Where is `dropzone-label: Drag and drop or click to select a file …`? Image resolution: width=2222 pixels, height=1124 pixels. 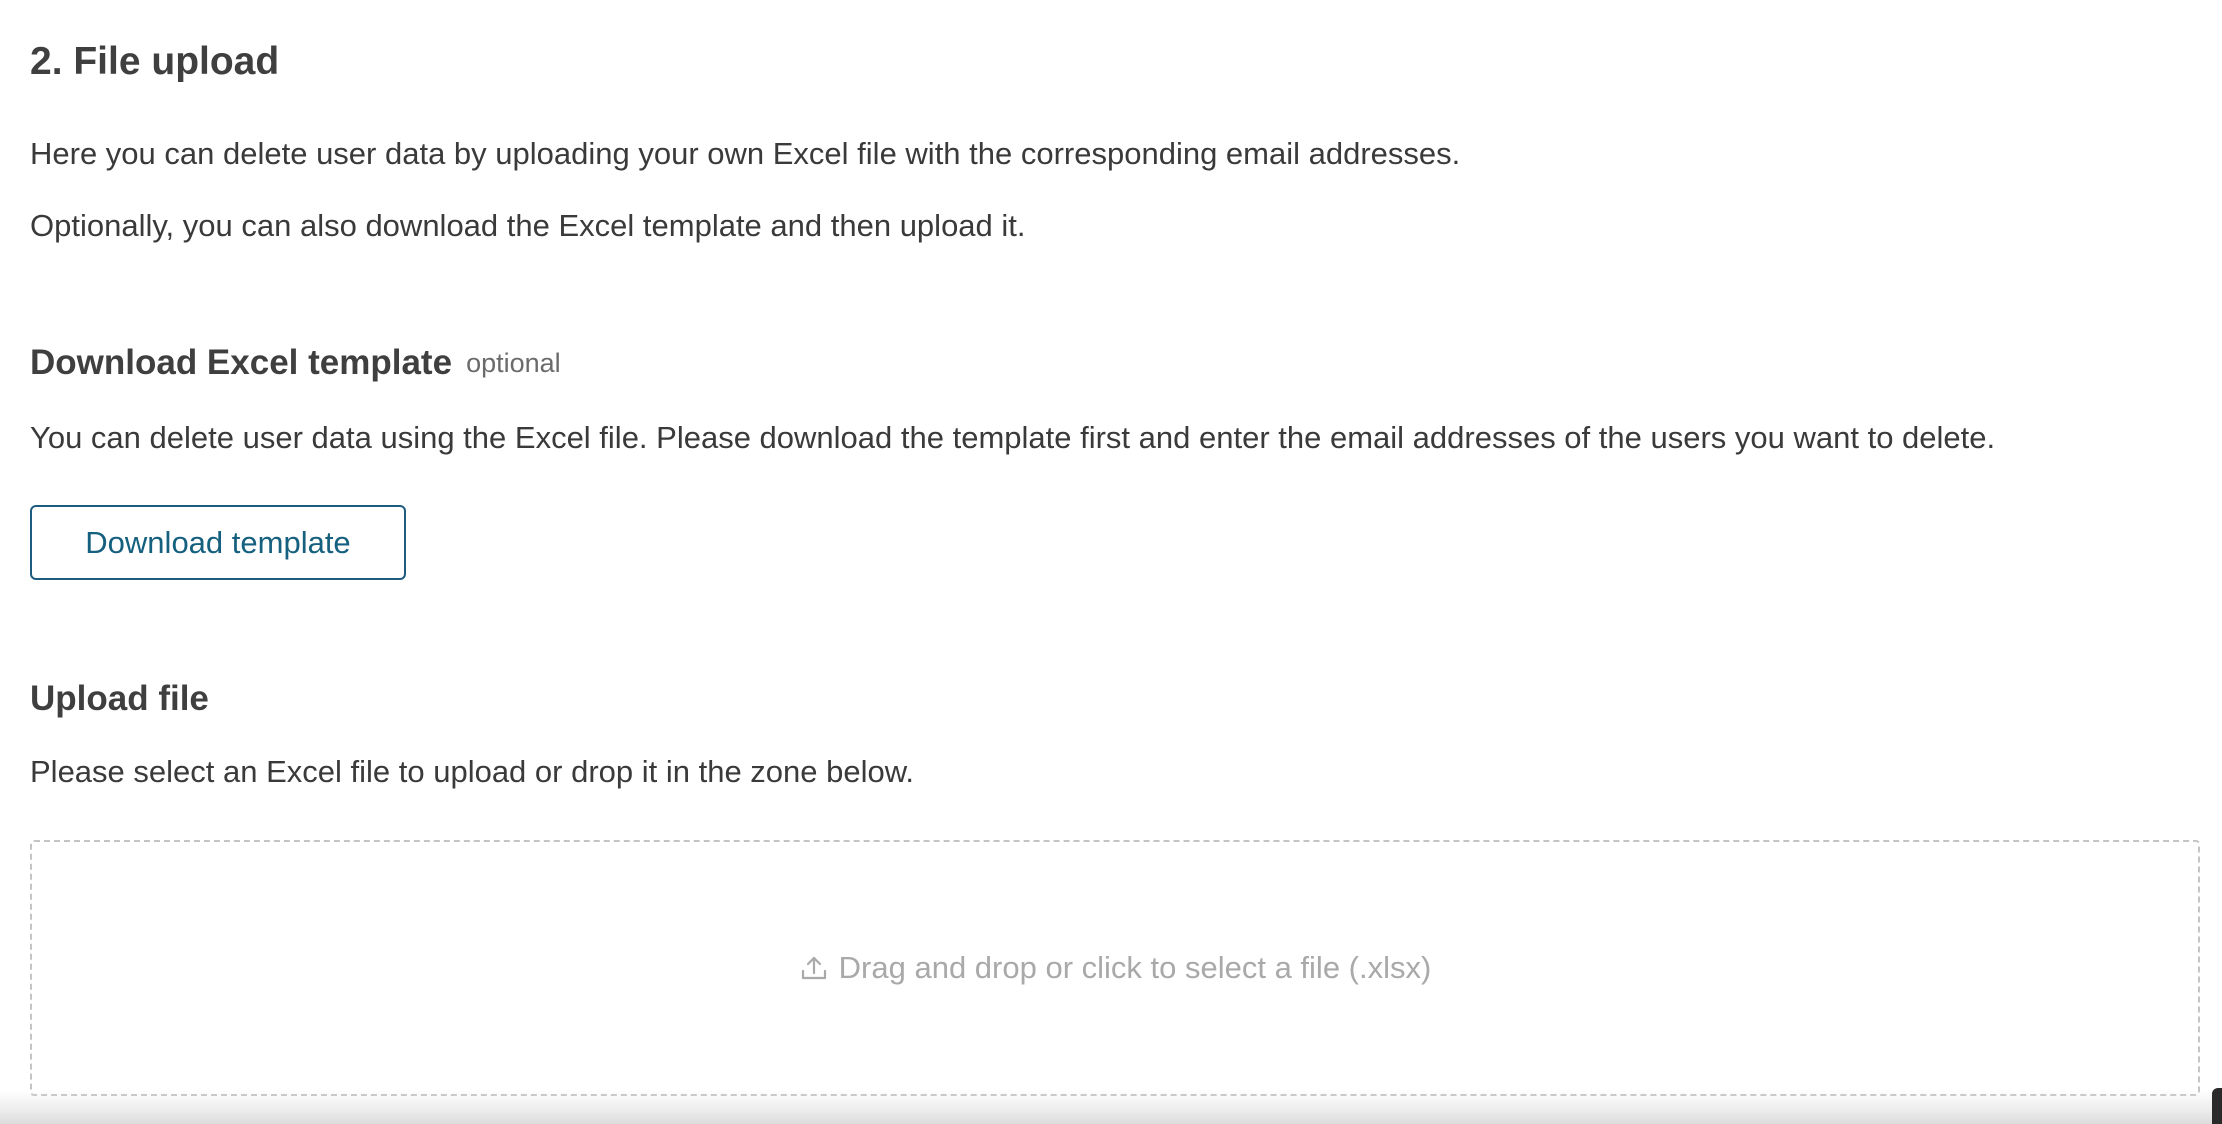
dropzone-label: Drag and drop or click to select a file … is located at coordinates (1135, 967).